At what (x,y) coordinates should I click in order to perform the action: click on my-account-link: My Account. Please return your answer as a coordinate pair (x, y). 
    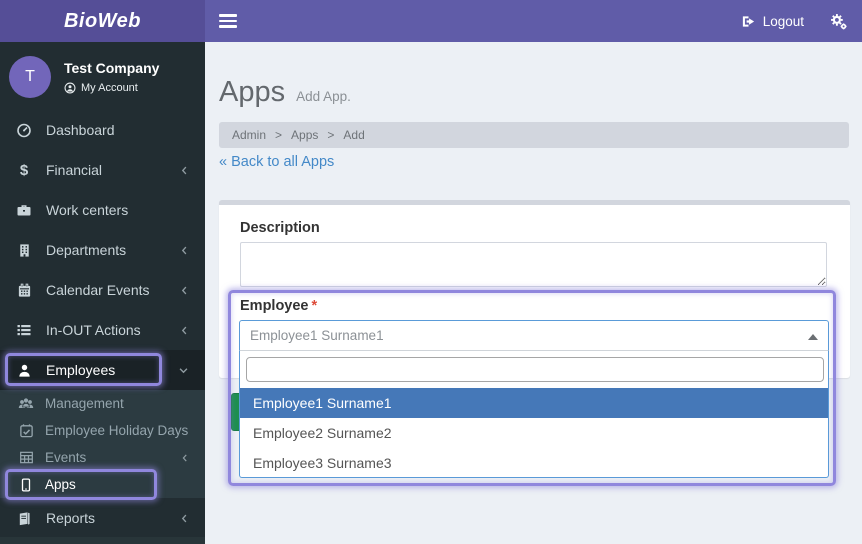
    Looking at the image, I should click on (111, 88).